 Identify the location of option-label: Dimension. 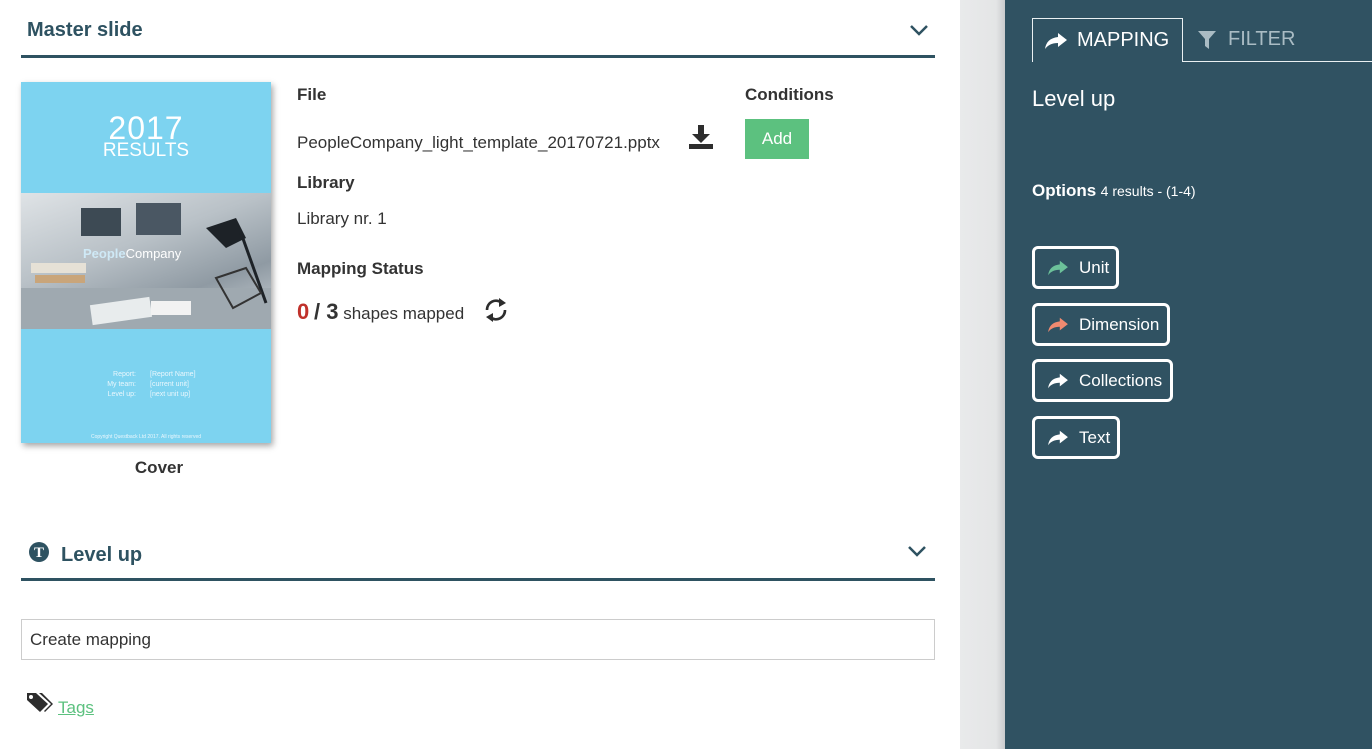
(1119, 324).